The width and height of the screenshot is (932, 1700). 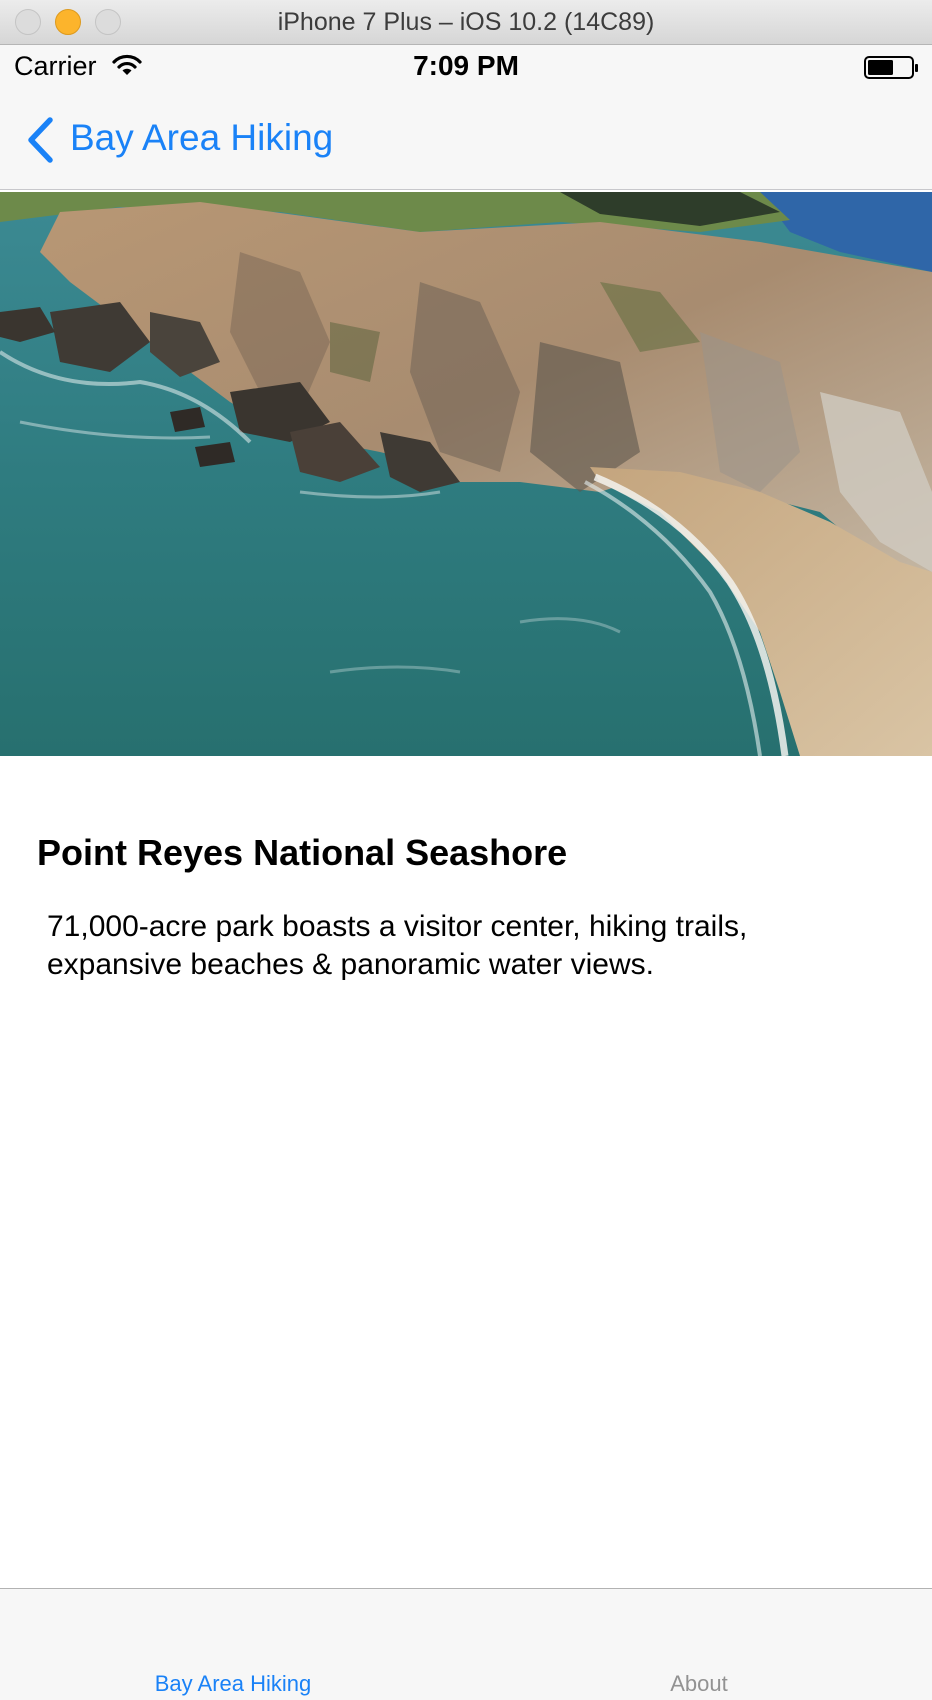 I want to click on tab-about-label: About, so click(x=699, y=1683).